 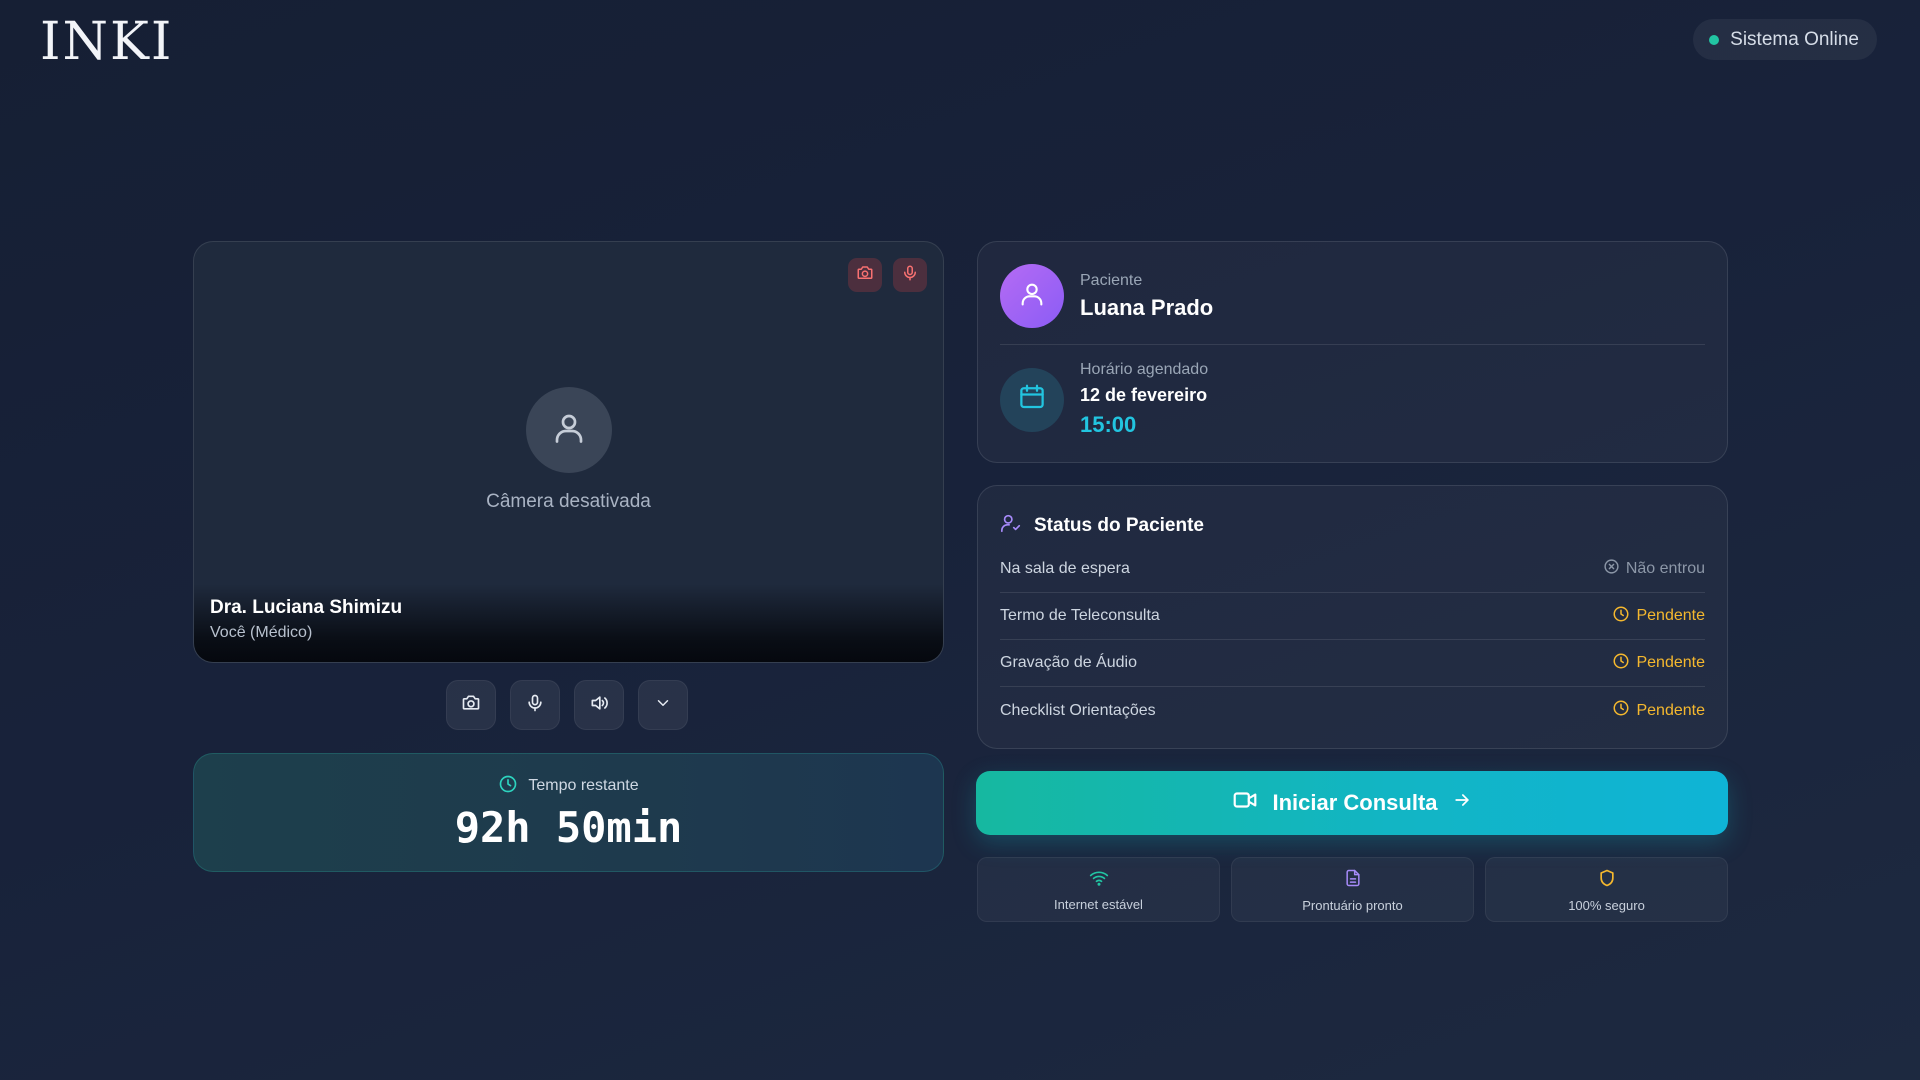 I want to click on user-check-icon, so click(x=1011, y=526).